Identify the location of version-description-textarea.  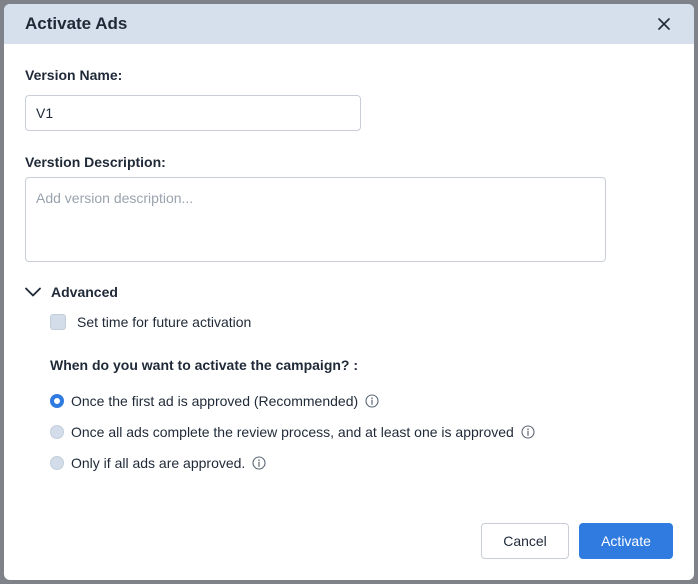
(315, 219).